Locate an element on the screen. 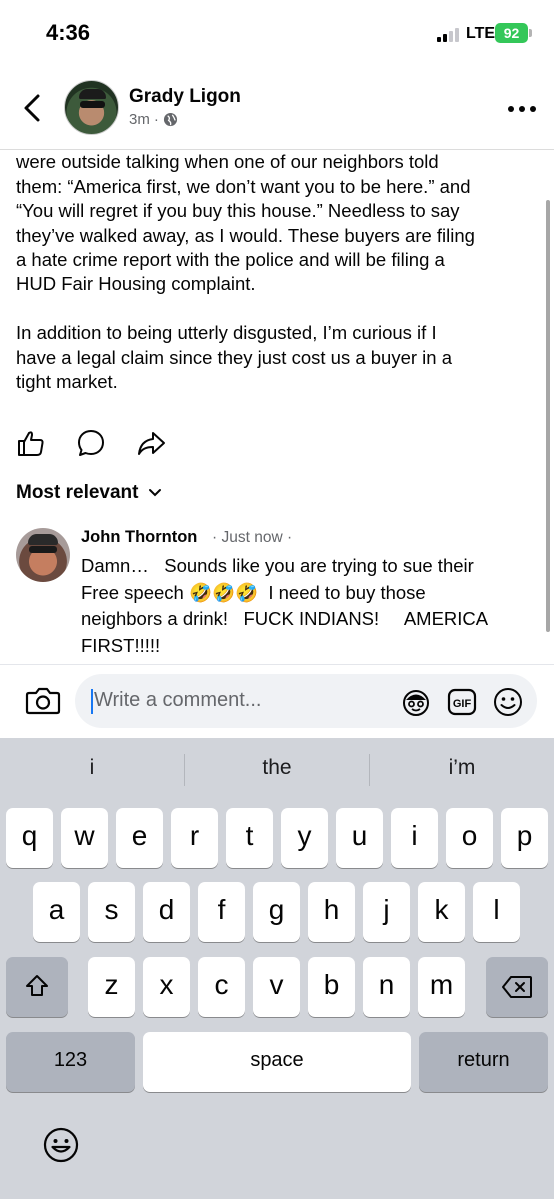 Image resolution: width=554 pixels, height=1199 pixels. key-v: v is located at coordinates (276, 987).